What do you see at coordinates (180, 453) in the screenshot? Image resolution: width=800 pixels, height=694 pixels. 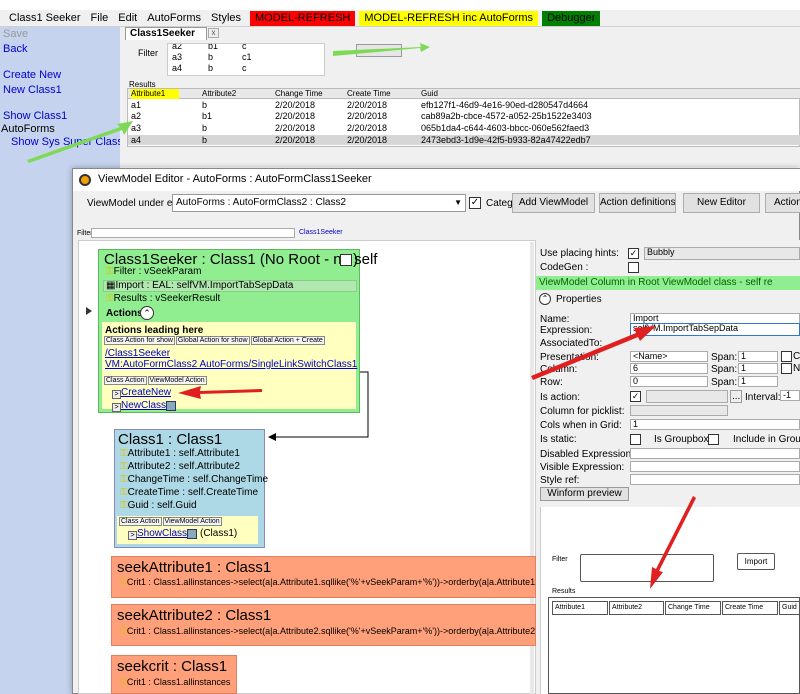 I see `class1-attr: ⚿Attribute1 : self.Attribute1` at bounding box center [180, 453].